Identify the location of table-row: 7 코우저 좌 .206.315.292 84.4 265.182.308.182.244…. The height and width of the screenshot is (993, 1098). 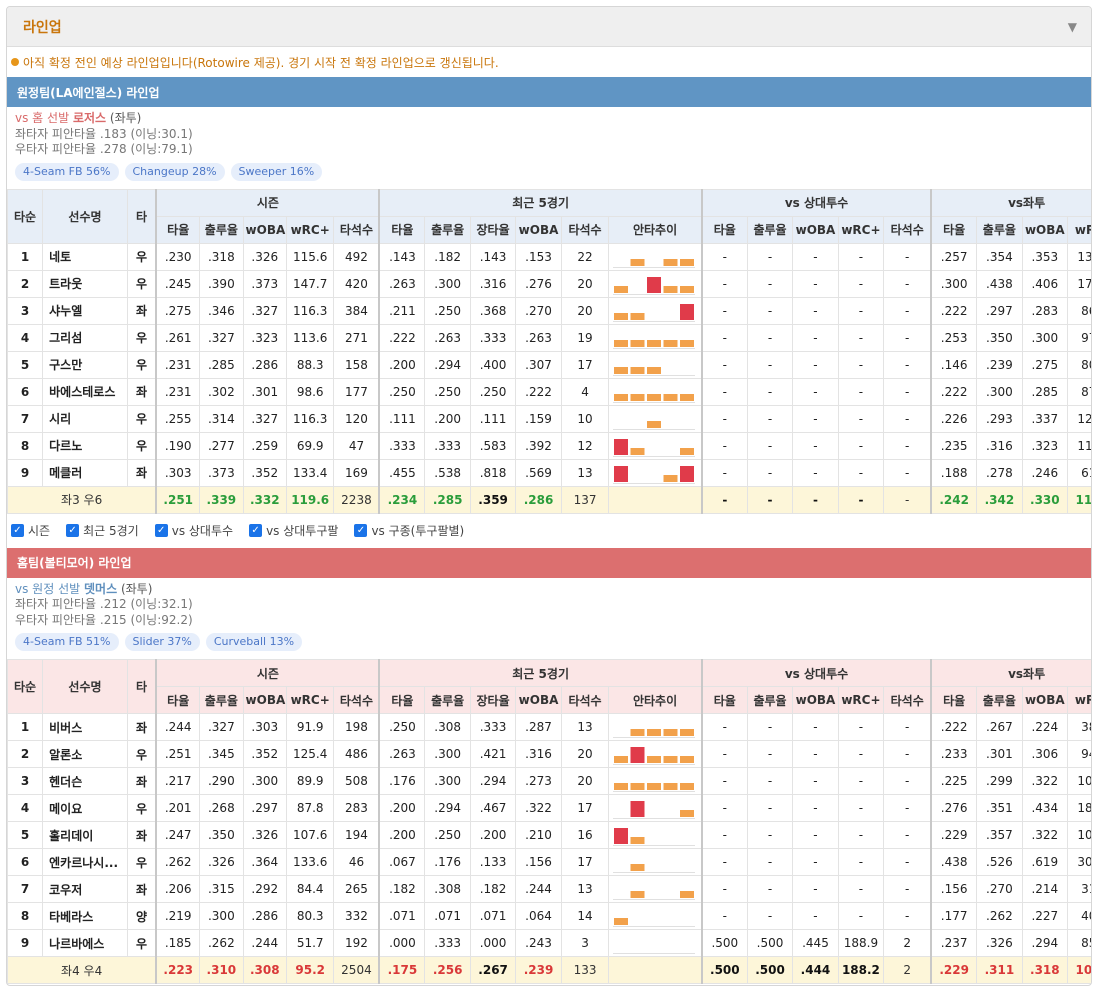
(549, 889).